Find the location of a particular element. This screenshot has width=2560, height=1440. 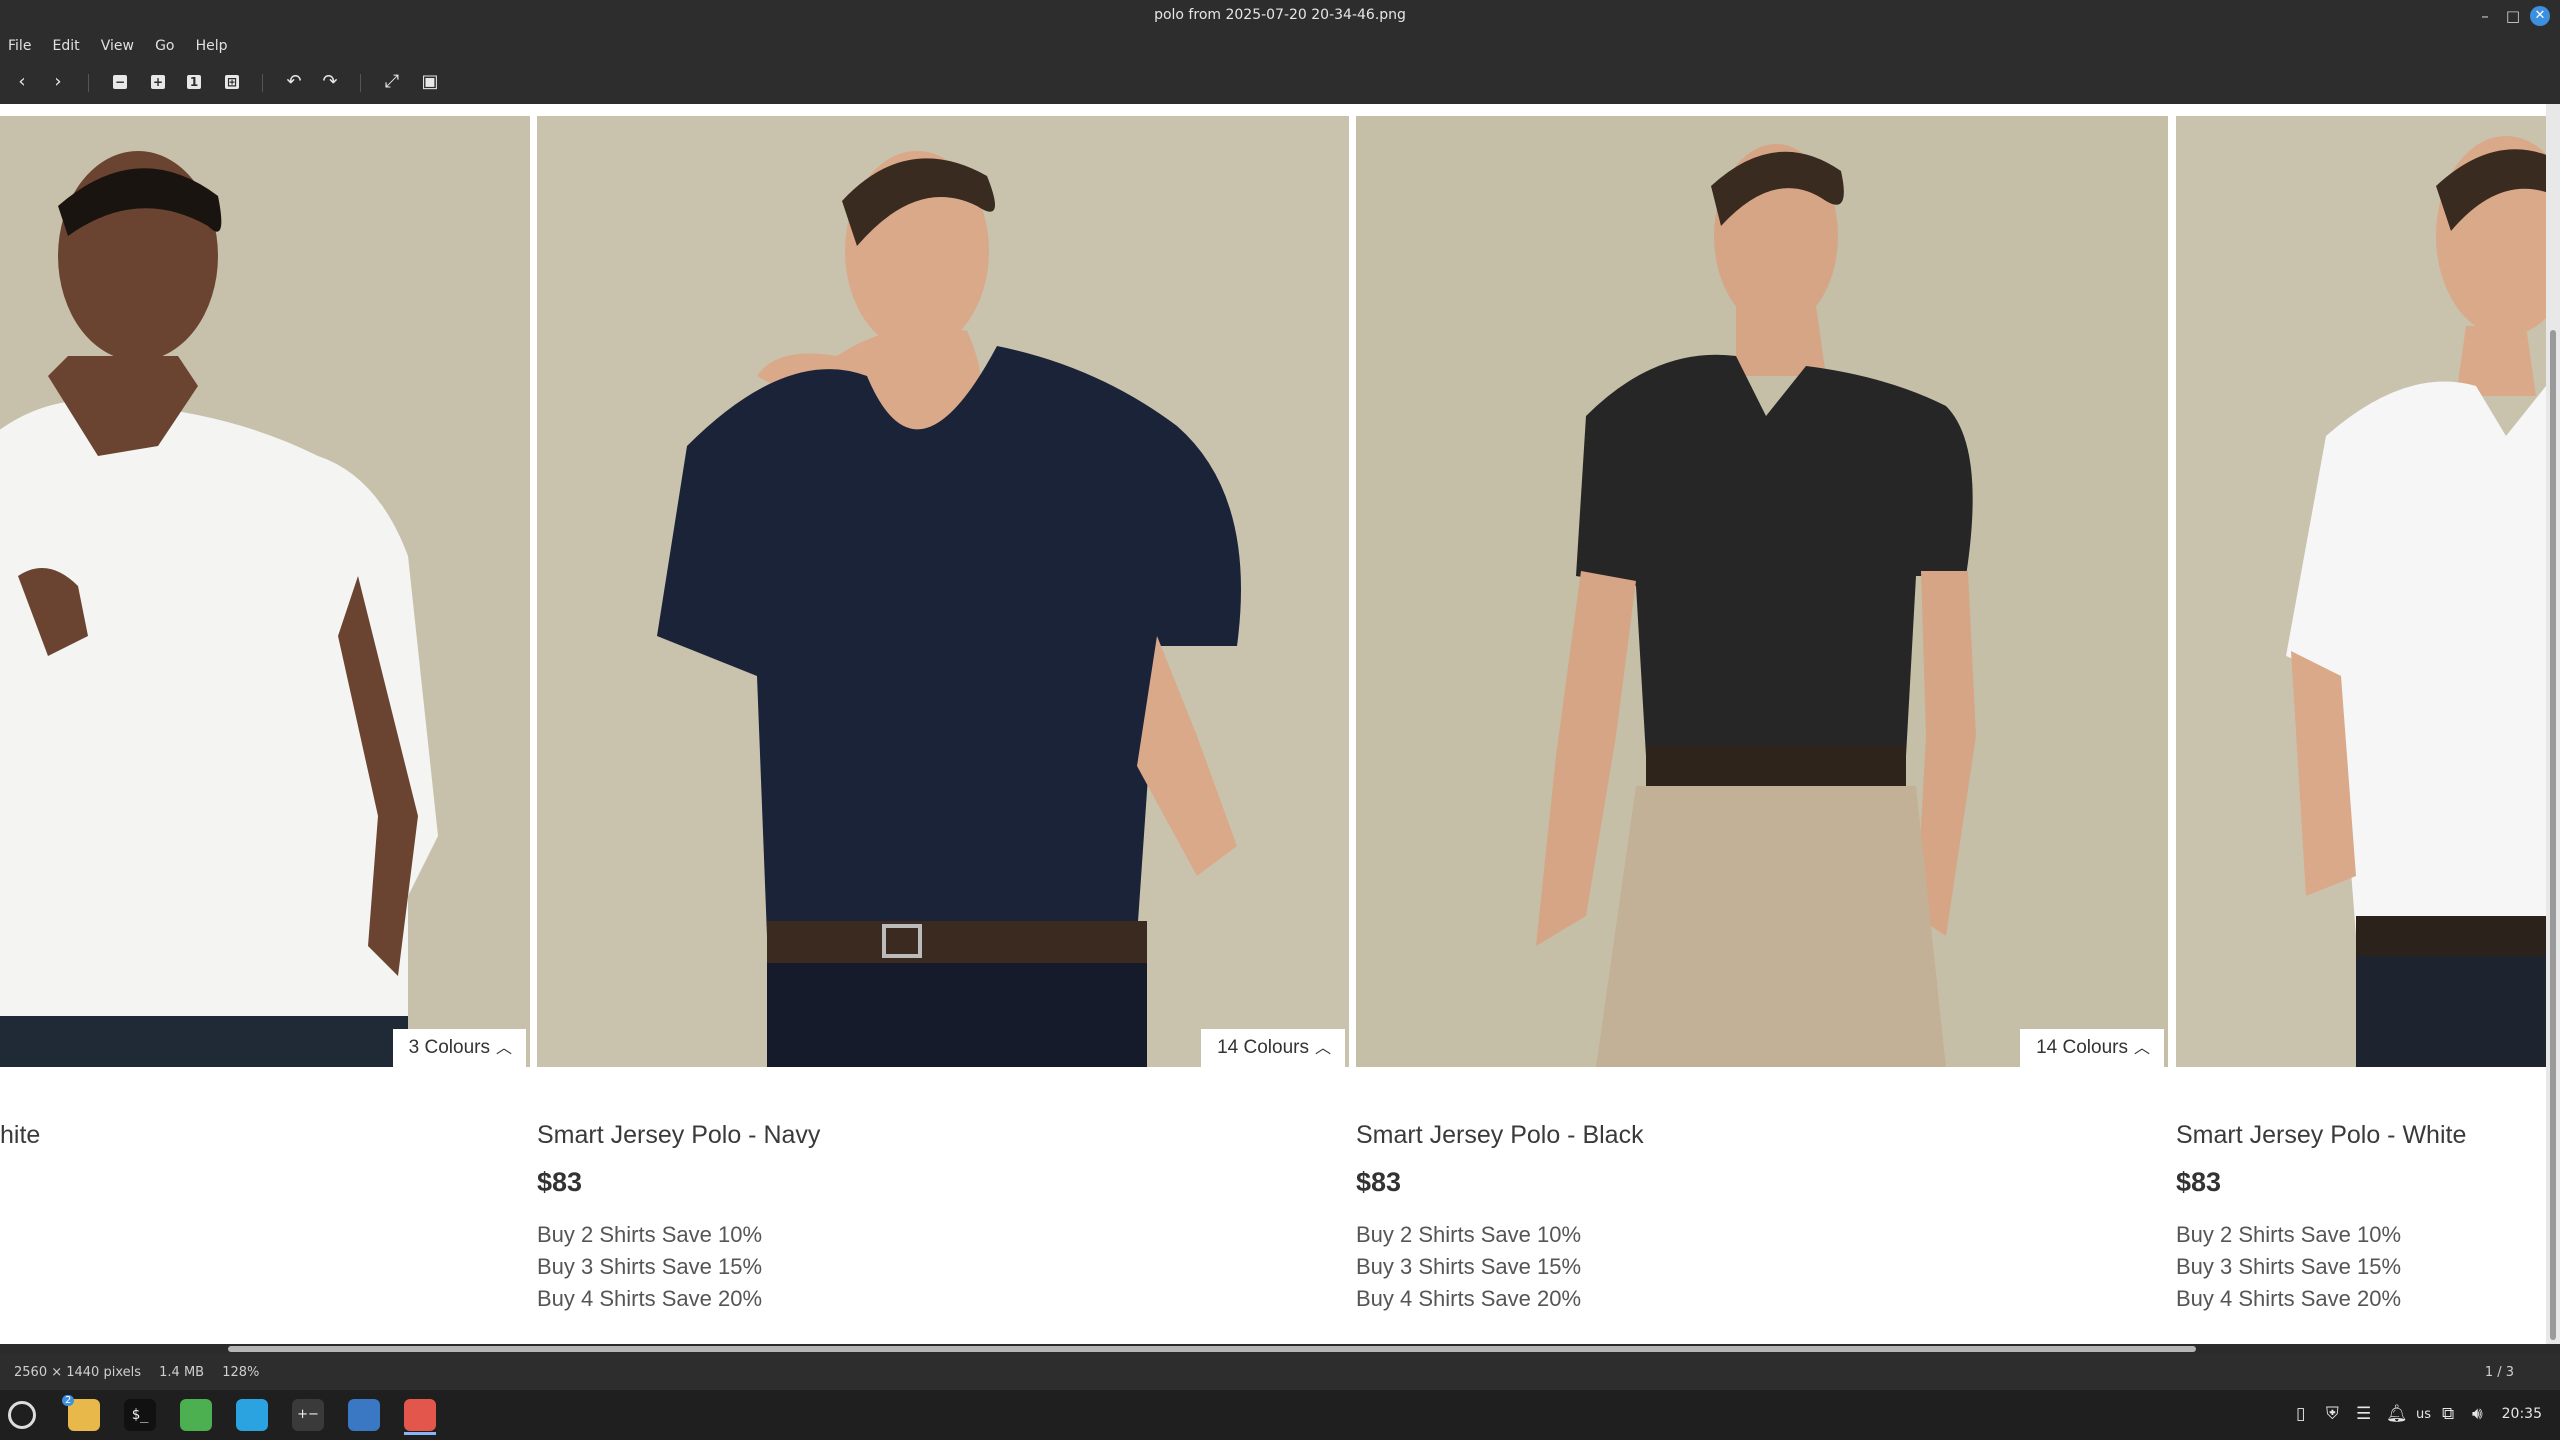

app-menu-button is located at coordinates (22, 1415).